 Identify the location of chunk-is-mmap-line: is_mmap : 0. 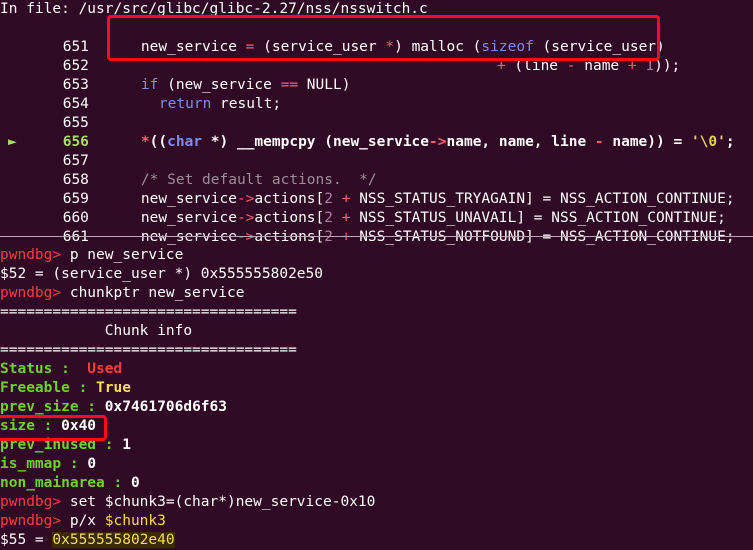
(48, 464).